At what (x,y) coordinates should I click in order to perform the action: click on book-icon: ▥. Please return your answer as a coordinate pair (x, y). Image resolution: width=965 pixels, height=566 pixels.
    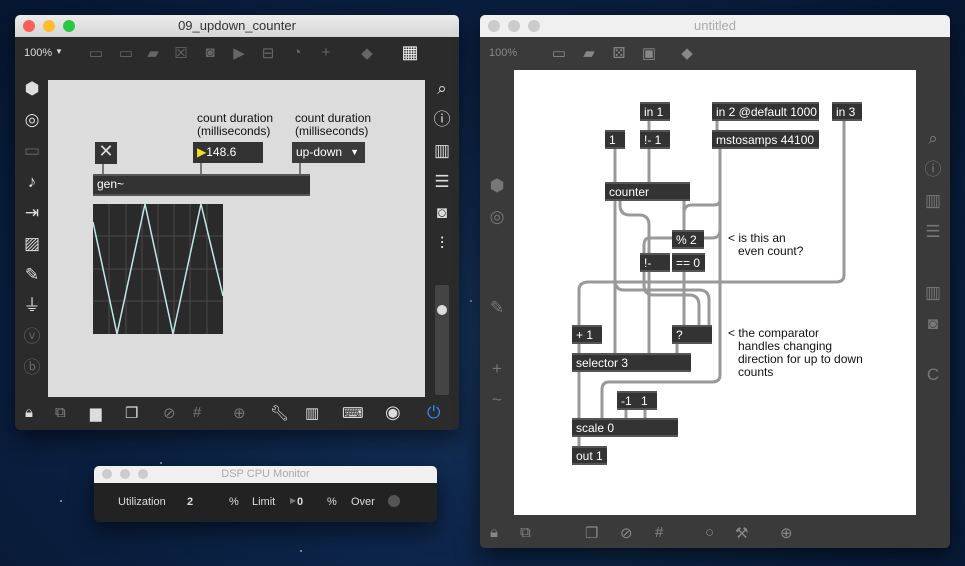
    Looking at the image, I should click on (933, 200).